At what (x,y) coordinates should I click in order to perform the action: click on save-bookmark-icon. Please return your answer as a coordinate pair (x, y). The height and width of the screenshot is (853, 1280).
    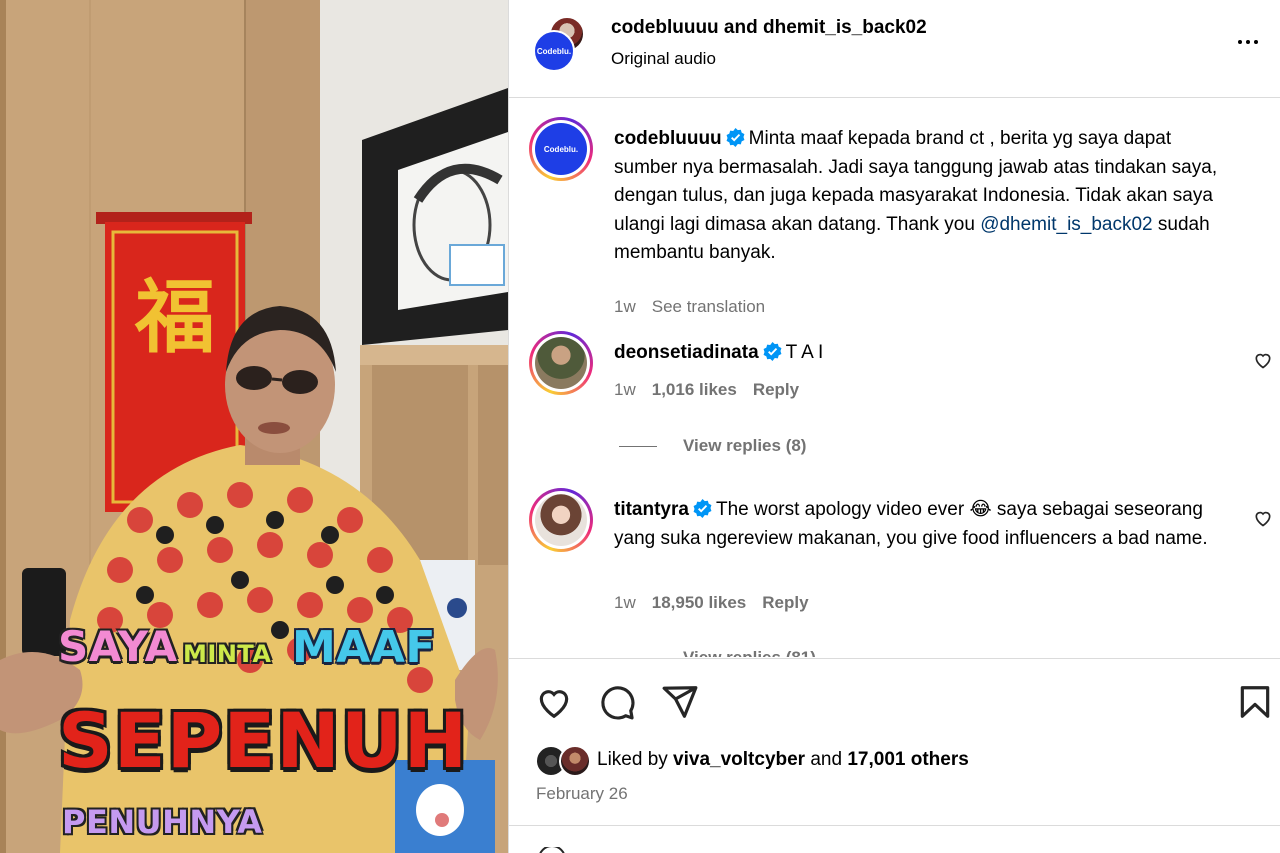
    Looking at the image, I should click on (1255, 702).